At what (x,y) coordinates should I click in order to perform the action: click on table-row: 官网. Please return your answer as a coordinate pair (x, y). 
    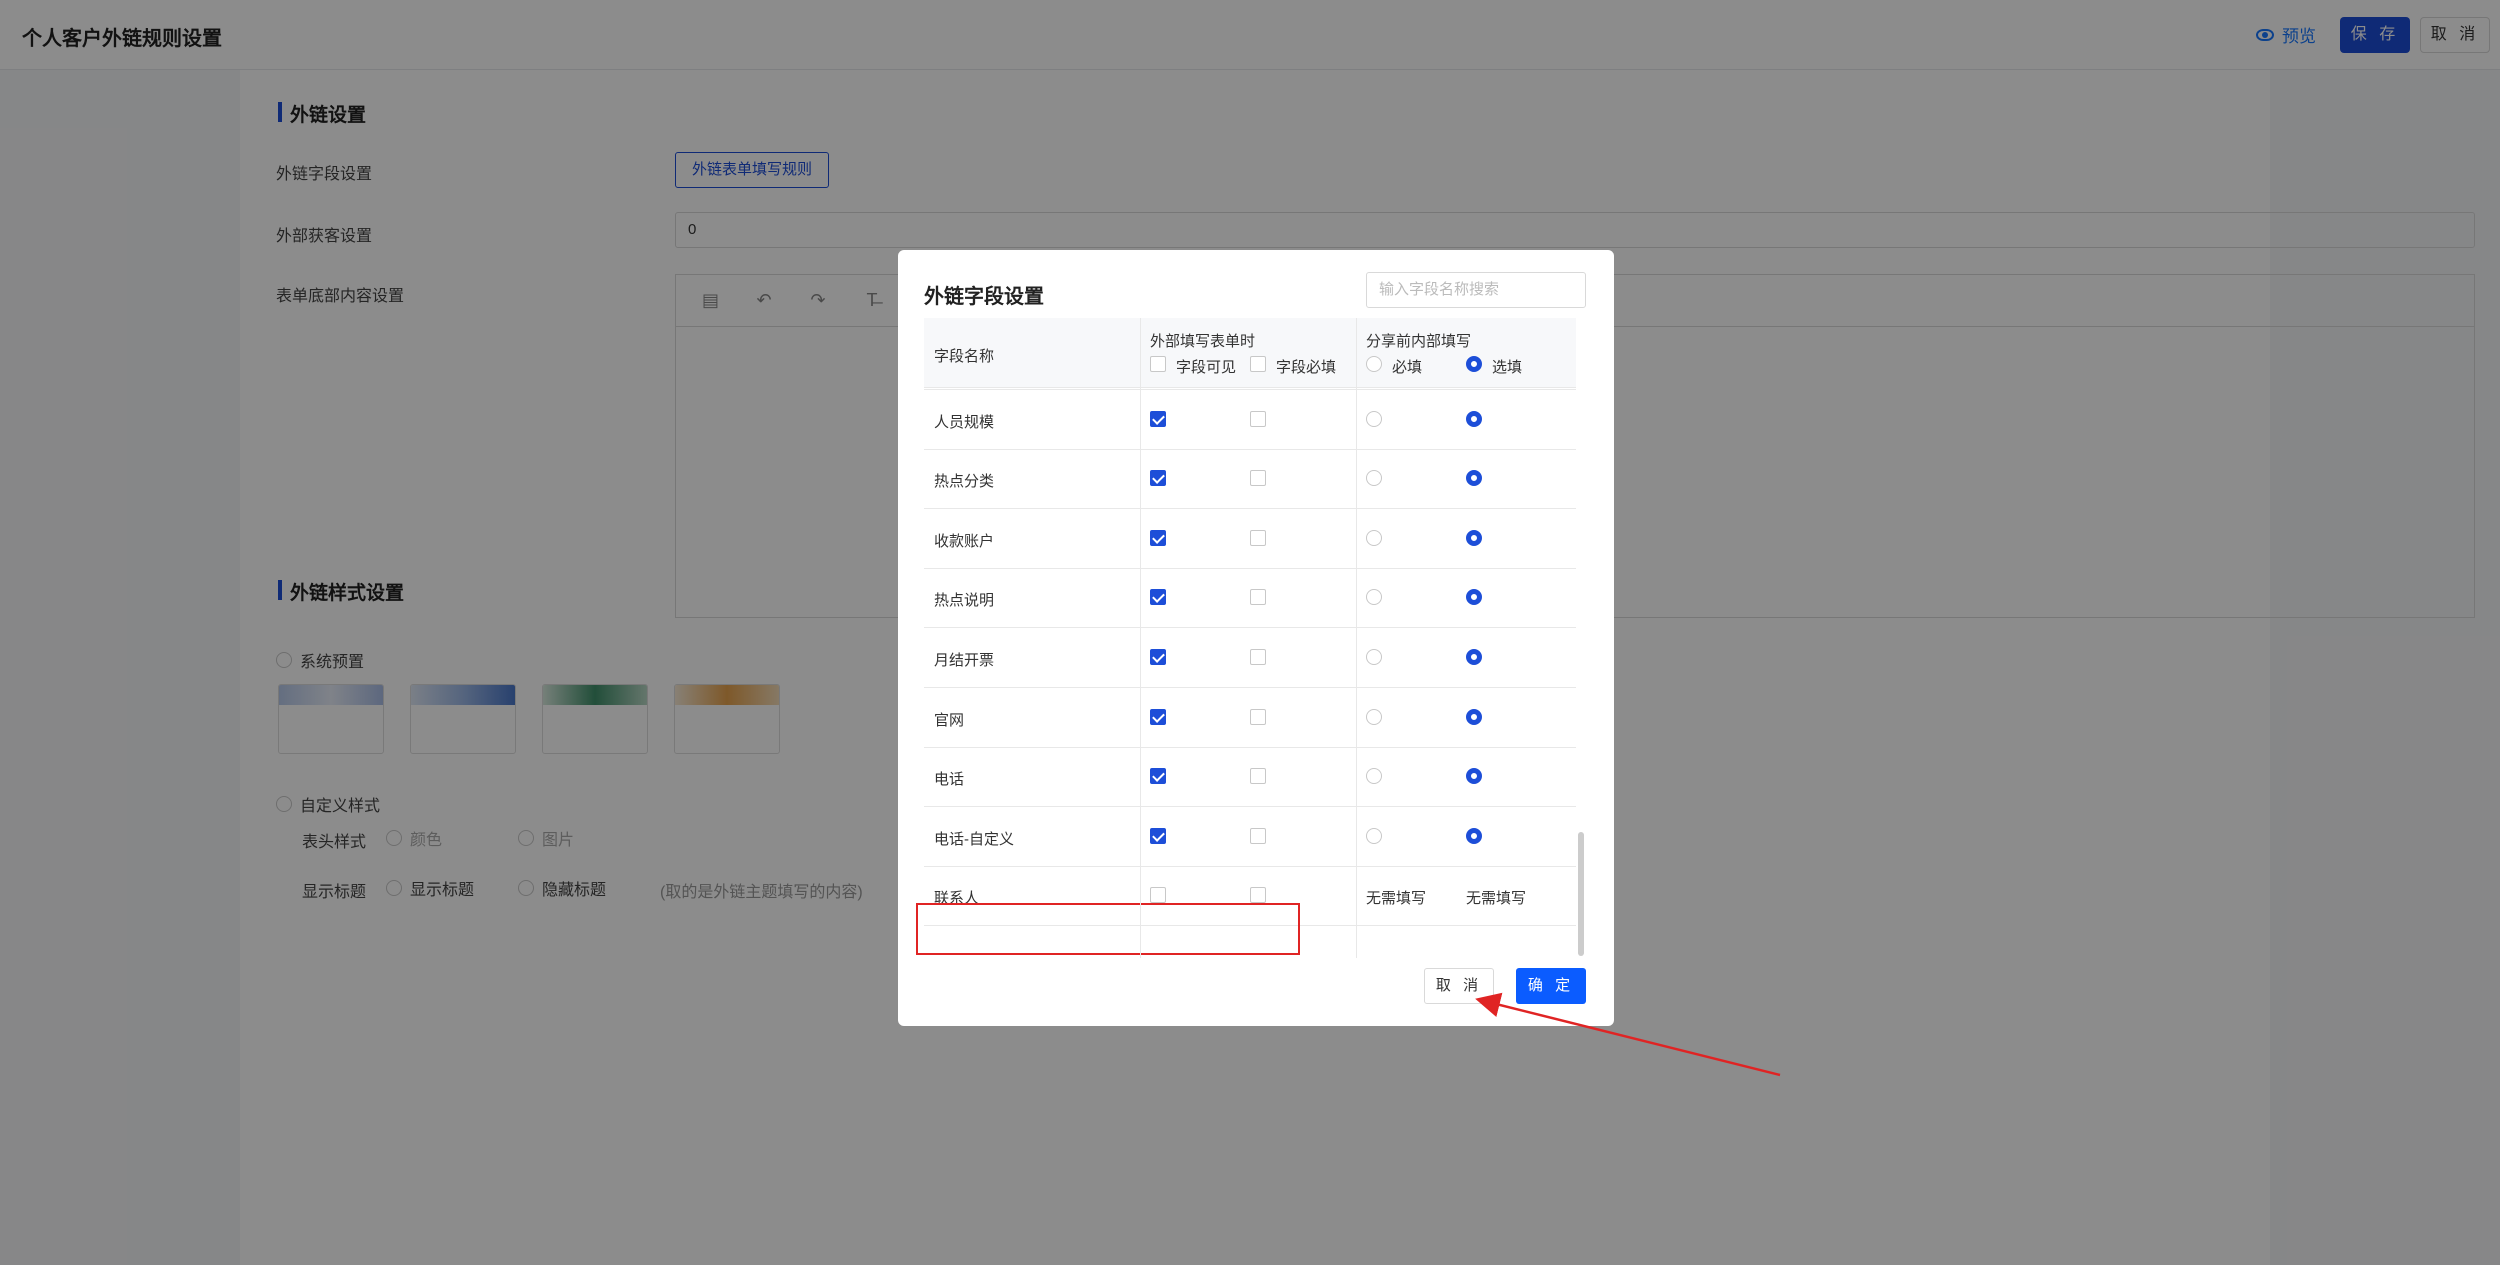
    Looking at the image, I should click on (1250, 718).